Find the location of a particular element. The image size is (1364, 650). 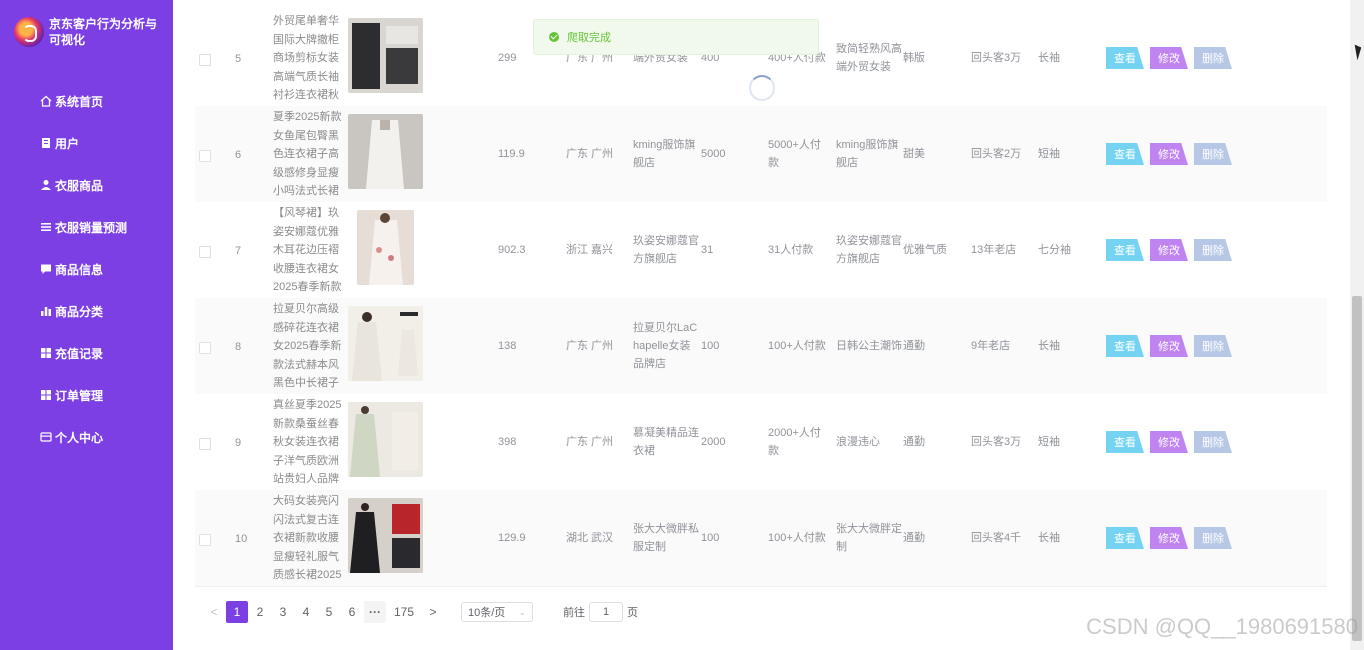

repurchase: 回头客4千 is located at coordinates (996, 538).